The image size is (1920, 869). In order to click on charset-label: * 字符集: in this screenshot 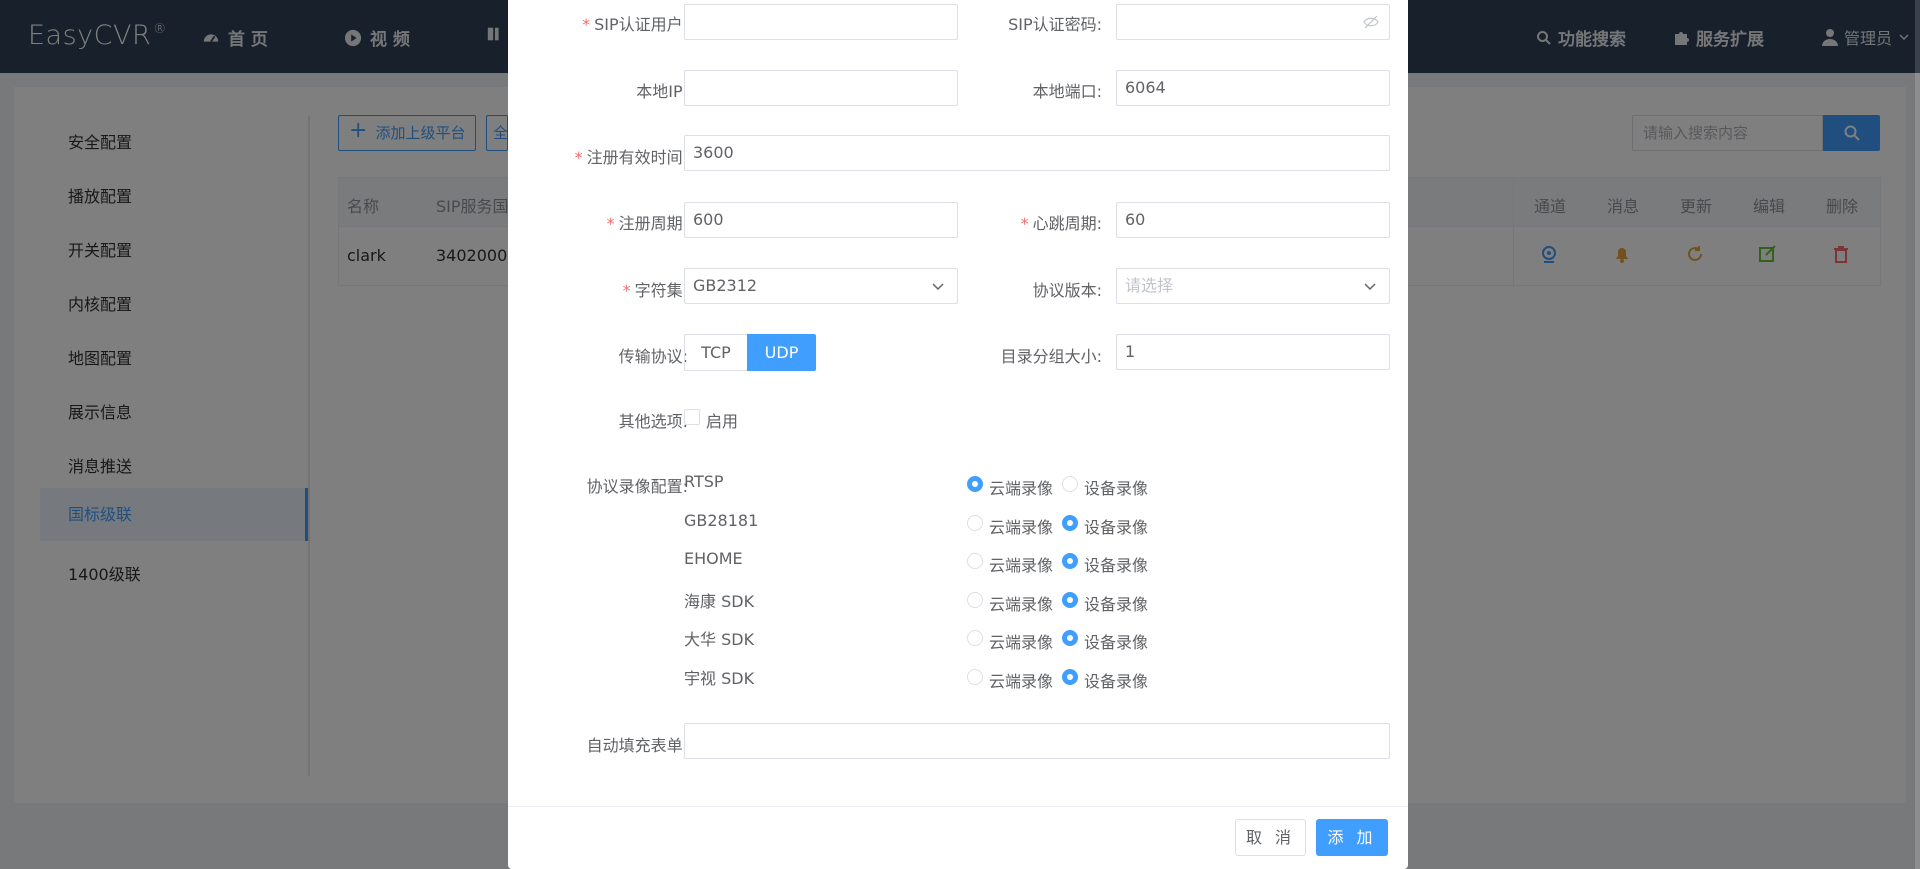, I will do `click(655, 290)`.